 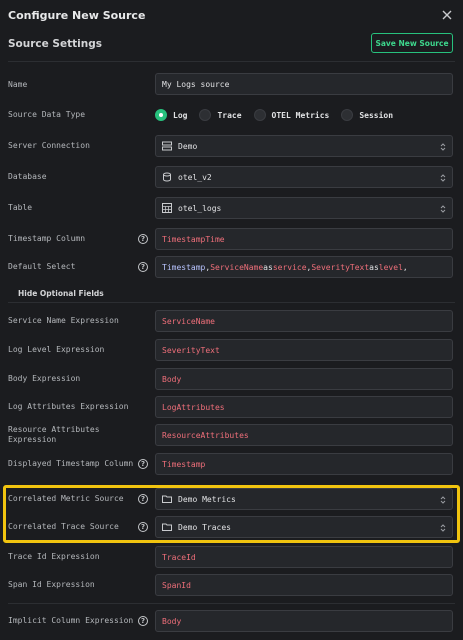 I want to click on displayed-timestamp-column-label: Displayed Timestamp Column, so click(x=71, y=463).